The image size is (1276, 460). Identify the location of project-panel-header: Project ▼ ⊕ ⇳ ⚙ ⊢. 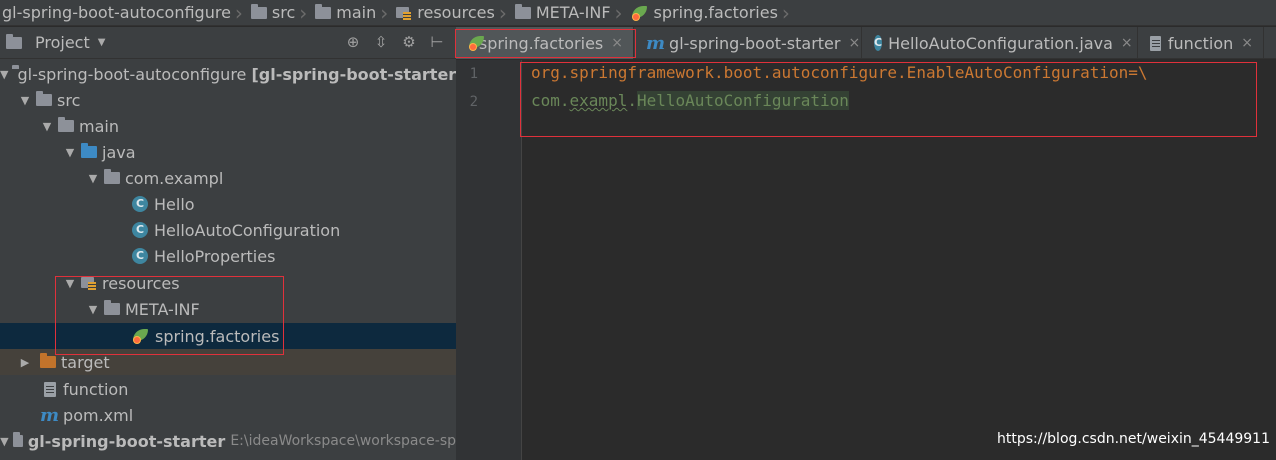
(228, 43).